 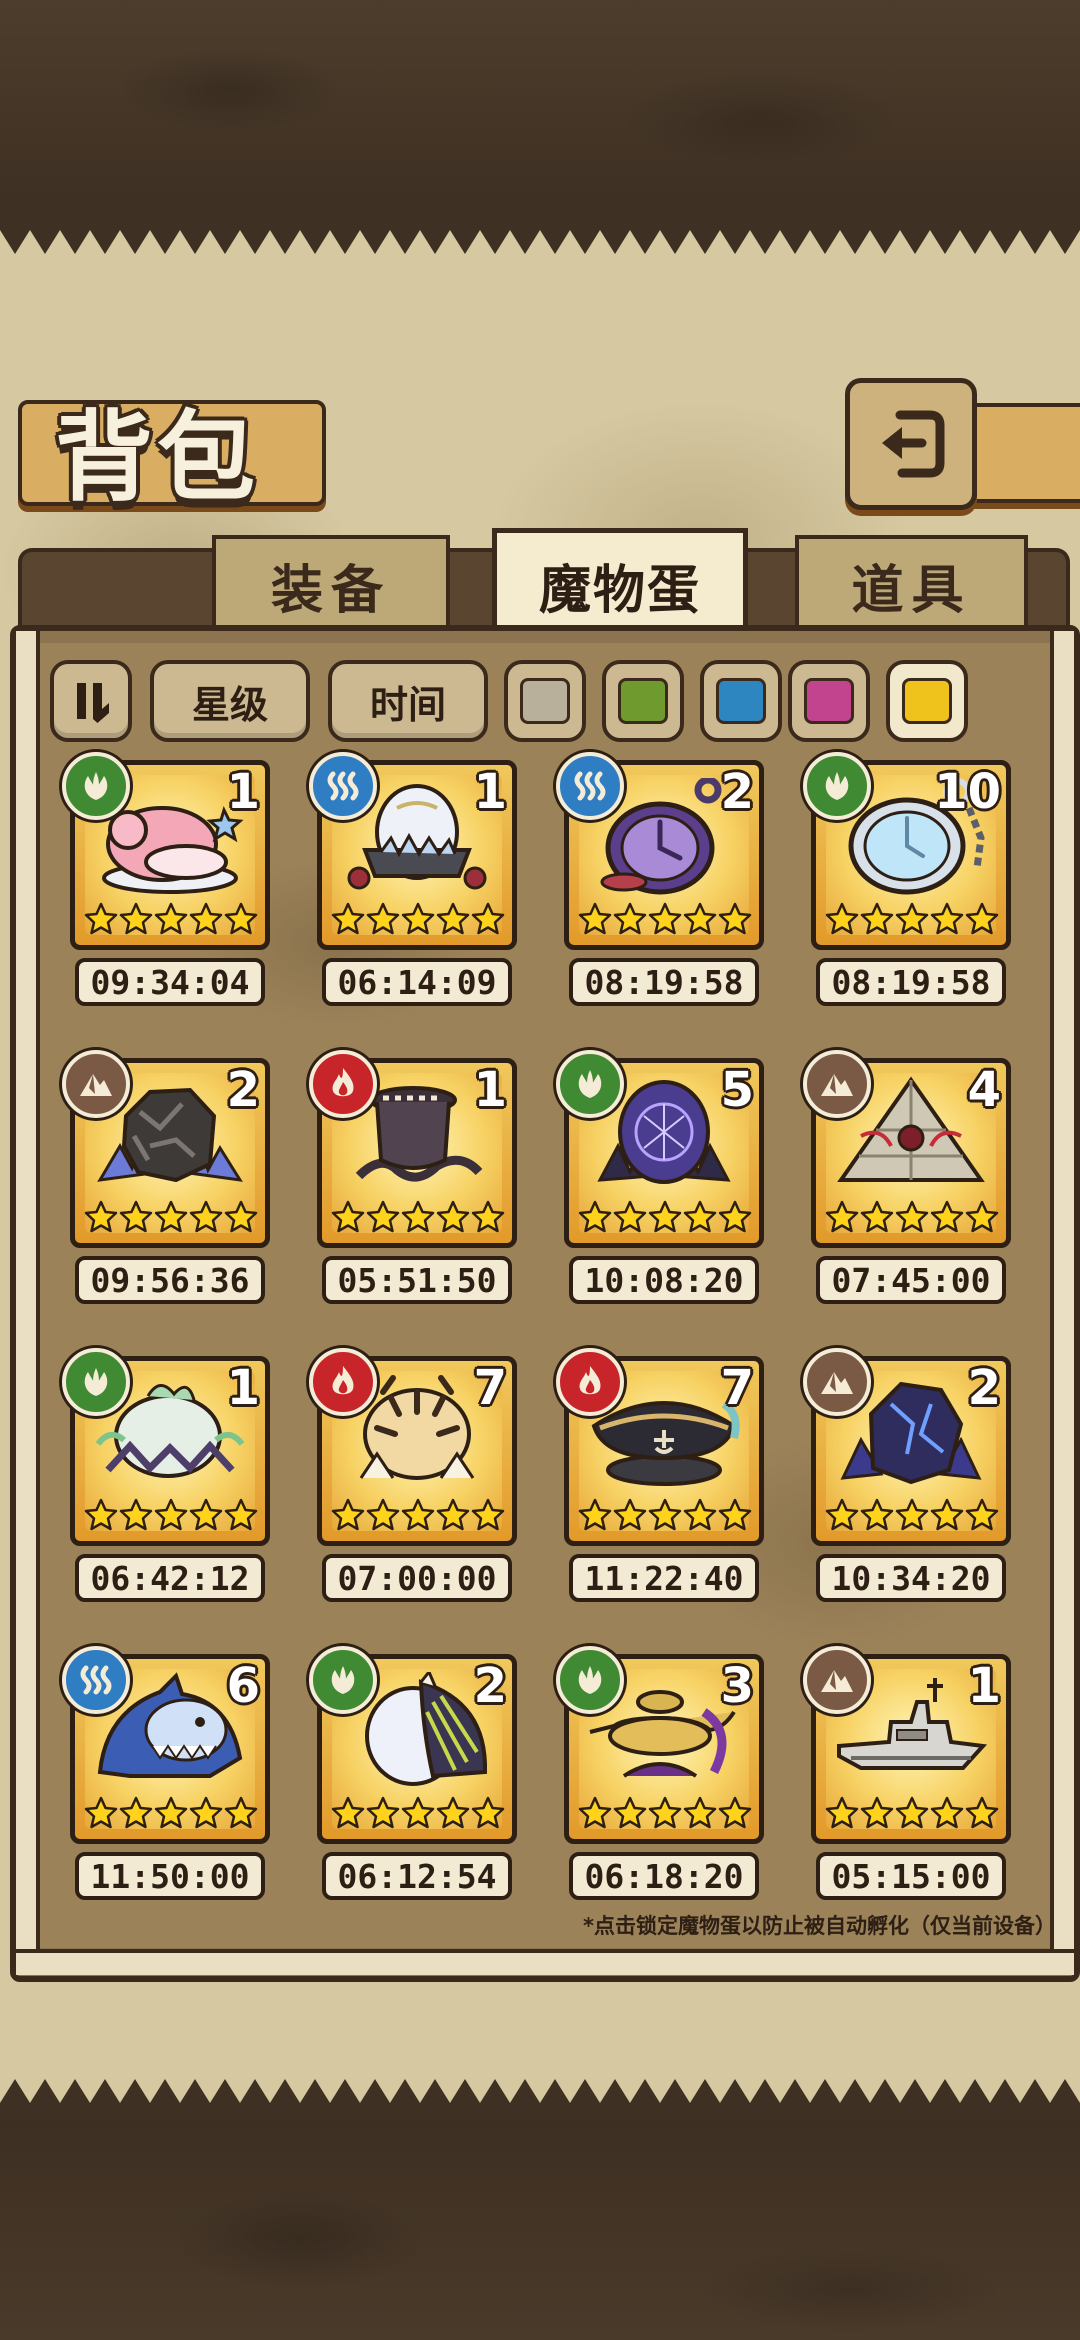 I want to click on return-arrow-icon, so click(x=913, y=444).